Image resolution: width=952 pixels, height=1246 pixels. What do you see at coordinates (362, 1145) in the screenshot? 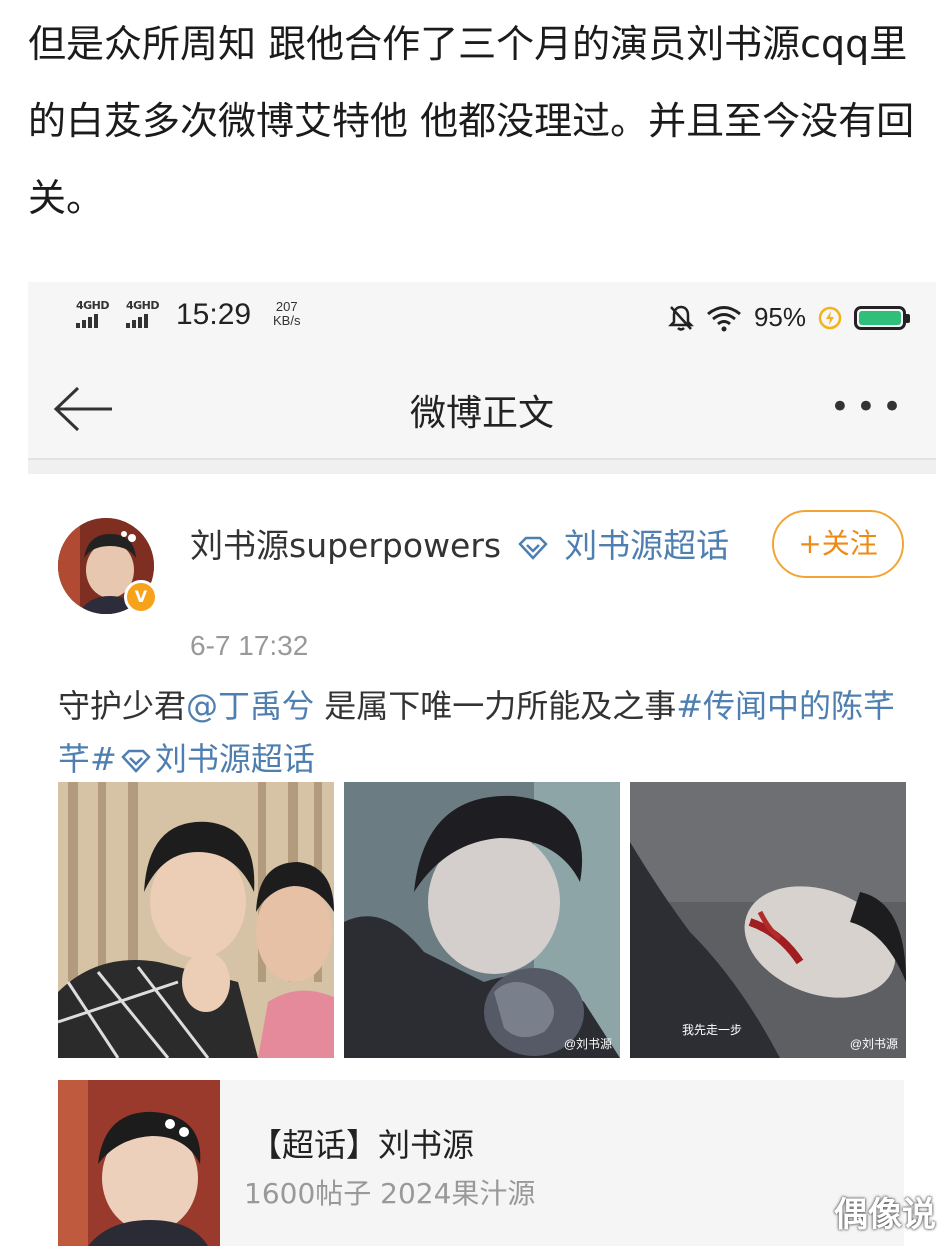
I see `card-title: 【超话】刘书源` at bounding box center [362, 1145].